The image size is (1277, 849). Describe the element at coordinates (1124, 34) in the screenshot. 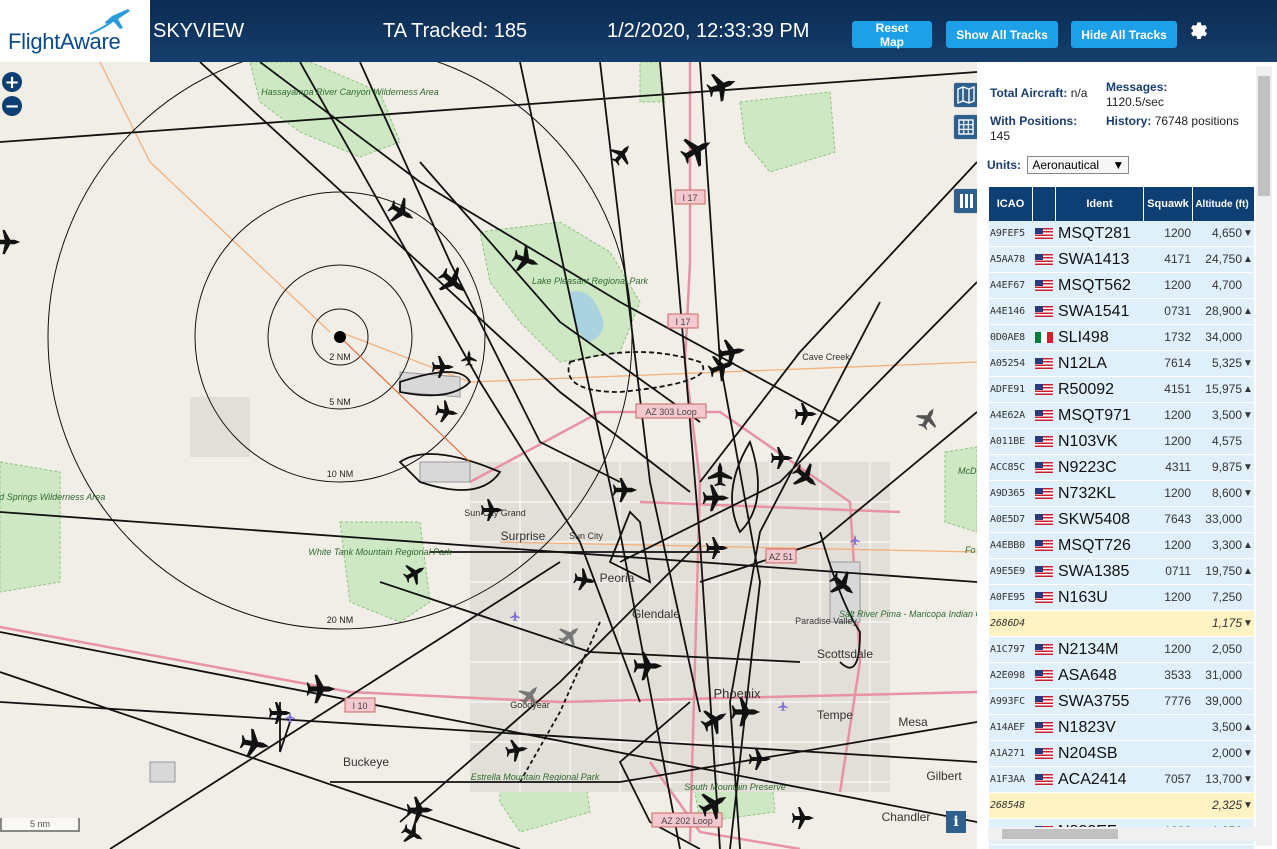

I see `hide-all-tracks-button: Hide All Tracks` at that location.